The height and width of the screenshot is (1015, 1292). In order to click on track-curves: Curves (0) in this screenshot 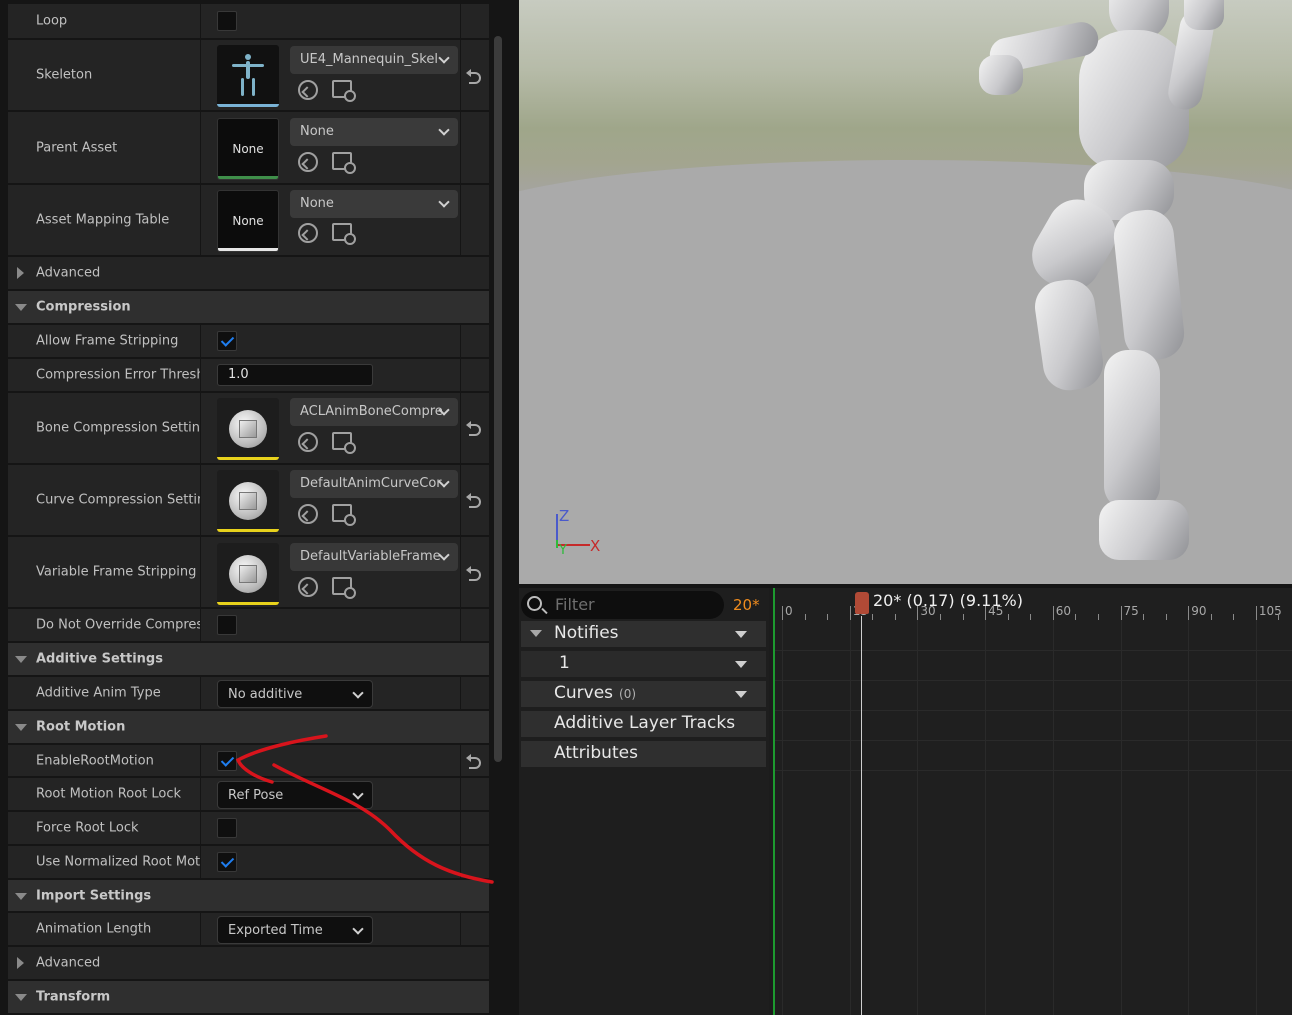, I will do `click(643, 694)`.